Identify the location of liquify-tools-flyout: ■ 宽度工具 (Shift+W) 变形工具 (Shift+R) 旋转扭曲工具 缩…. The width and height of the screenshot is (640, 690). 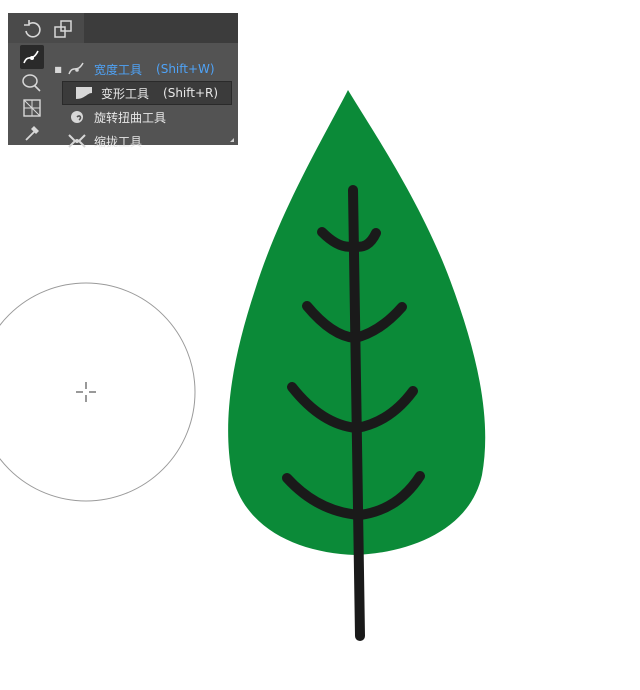
(144, 105).